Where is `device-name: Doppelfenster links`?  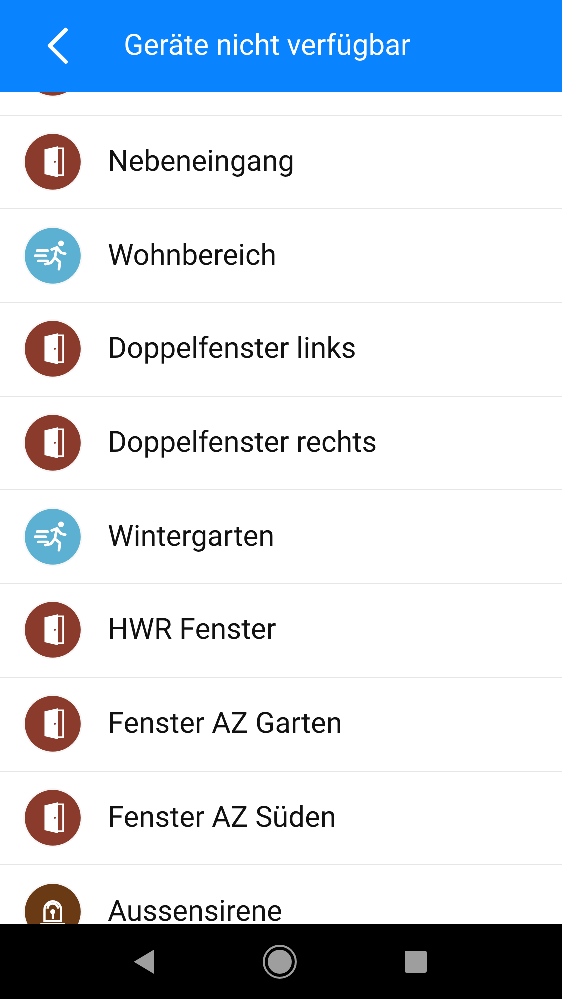
device-name: Doppelfenster links is located at coordinates (232, 349).